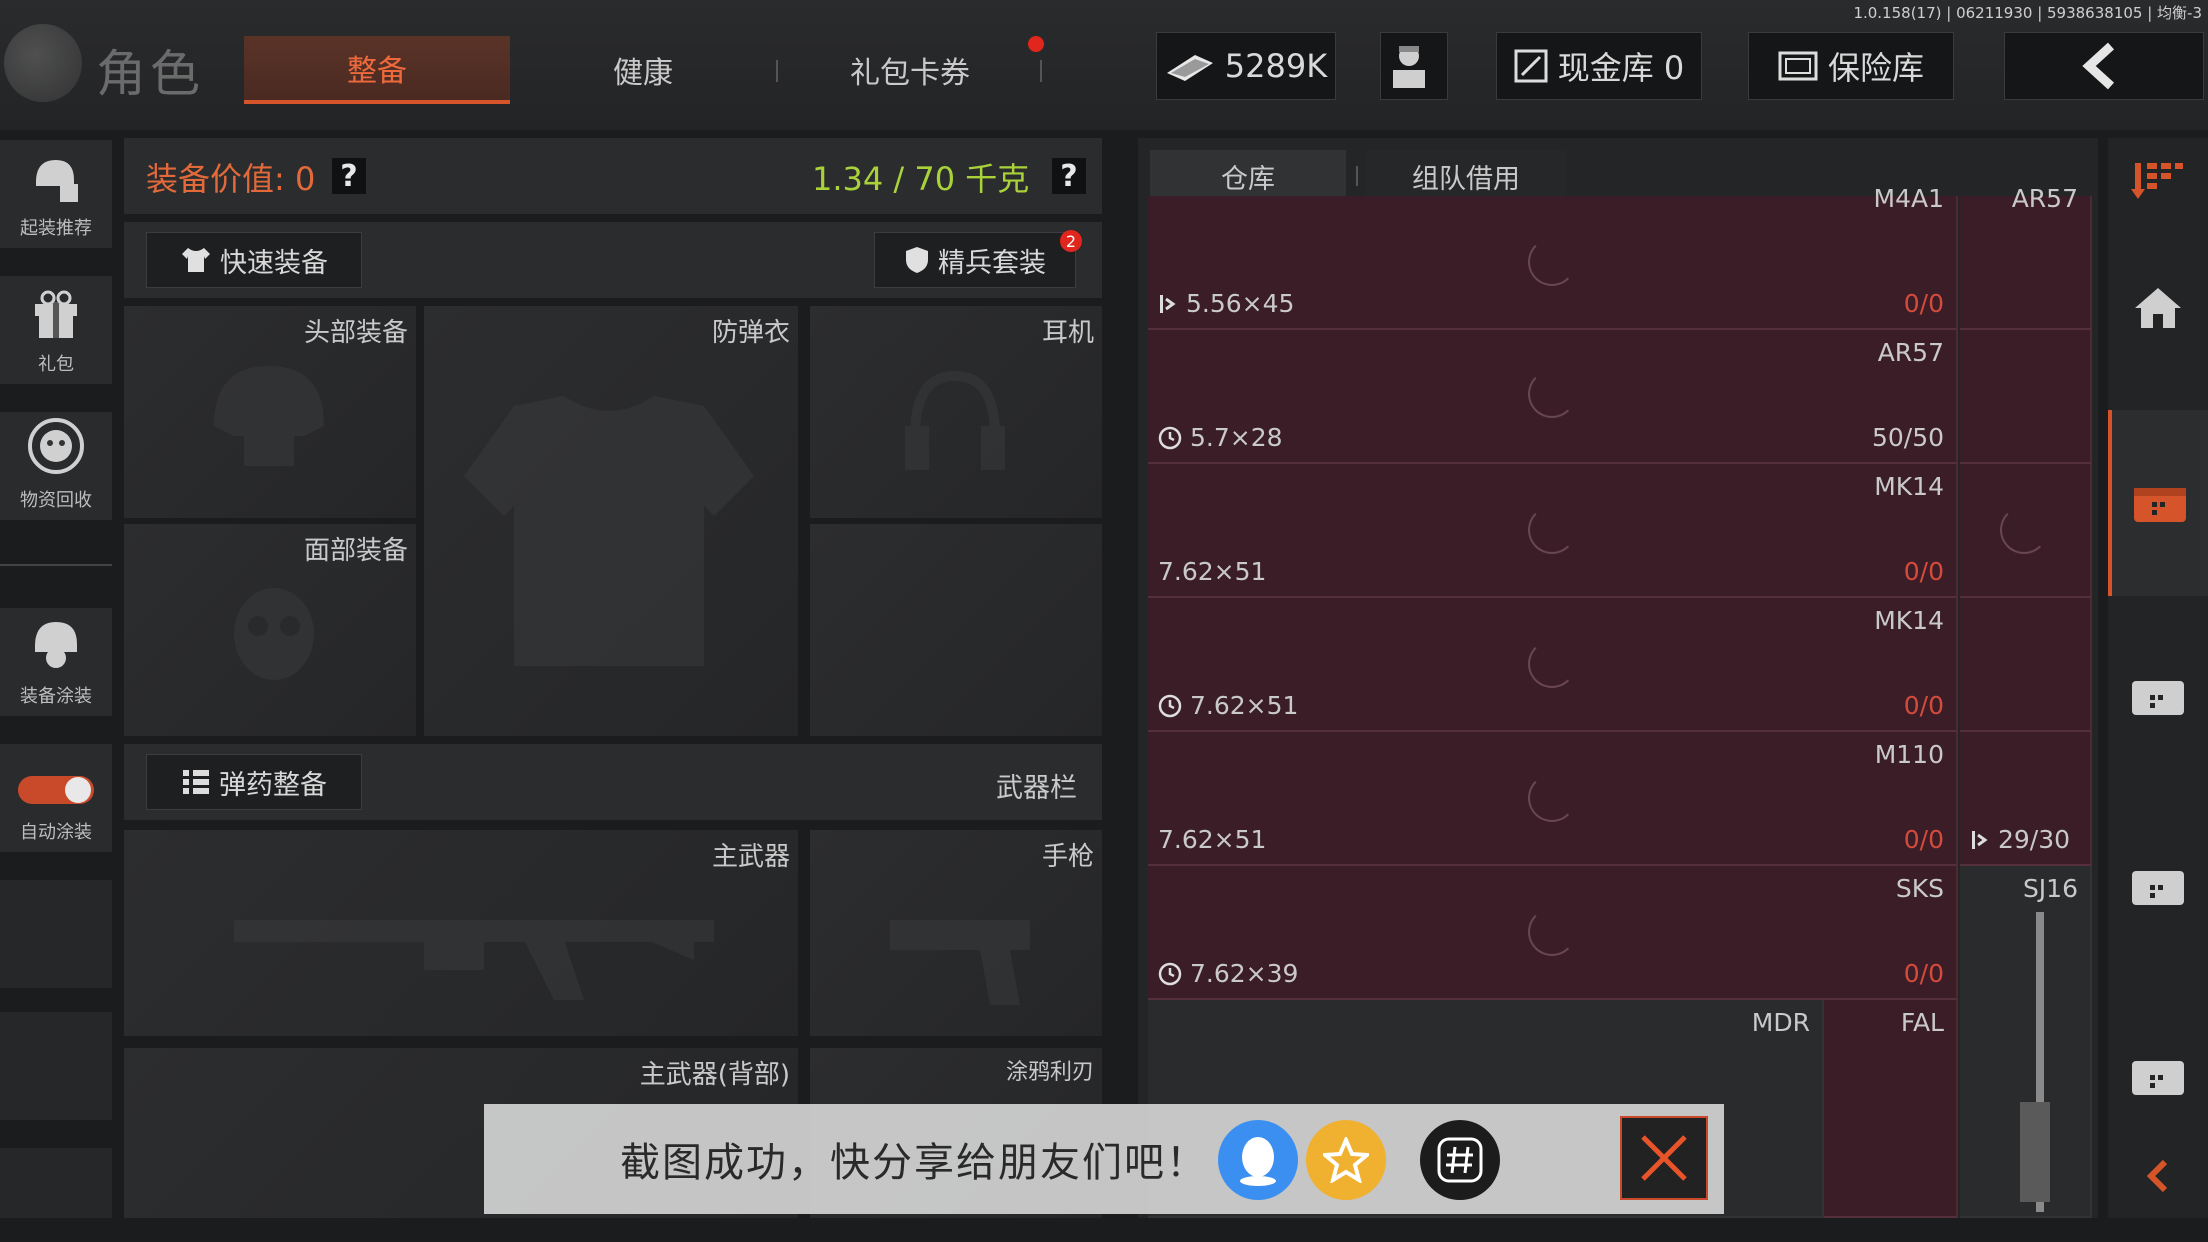 This screenshot has height=1242, width=2208. What do you see at coordinates (2026, 257) in the screenshot?
I see `storage-cell: AR57` at bounding box center [2026, 257].